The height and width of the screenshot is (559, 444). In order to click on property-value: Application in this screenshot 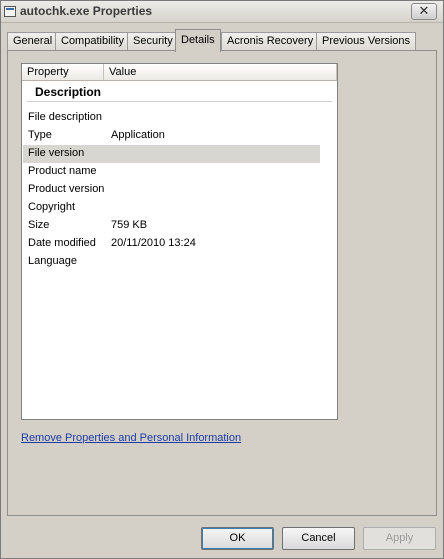, I will do `click(138, 135)`.